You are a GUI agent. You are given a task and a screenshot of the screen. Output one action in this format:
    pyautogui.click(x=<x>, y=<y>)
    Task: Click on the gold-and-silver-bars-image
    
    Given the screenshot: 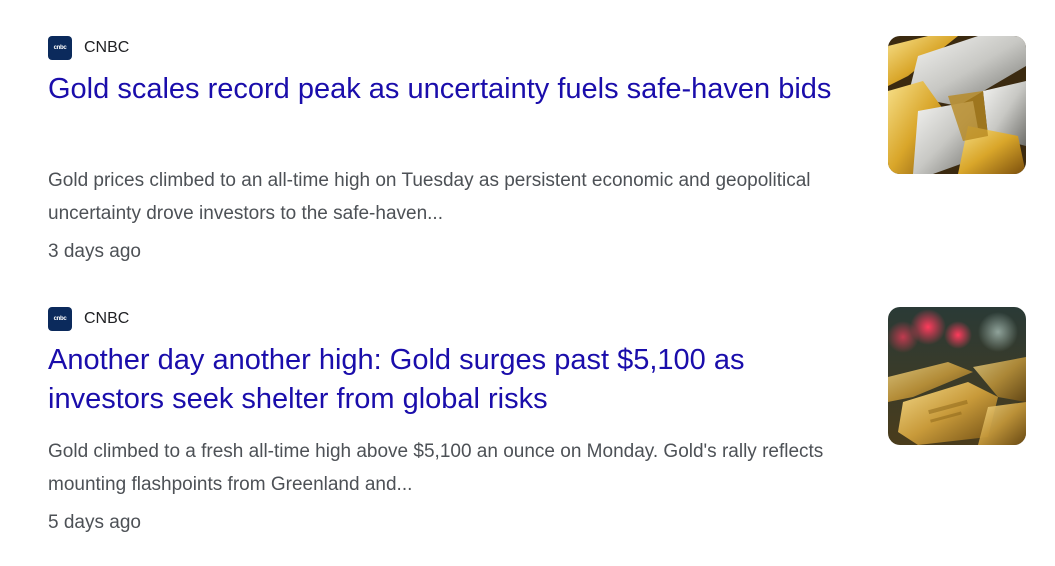 What is the action you would take?
    pyautogui.click(x=957, y=105)
    